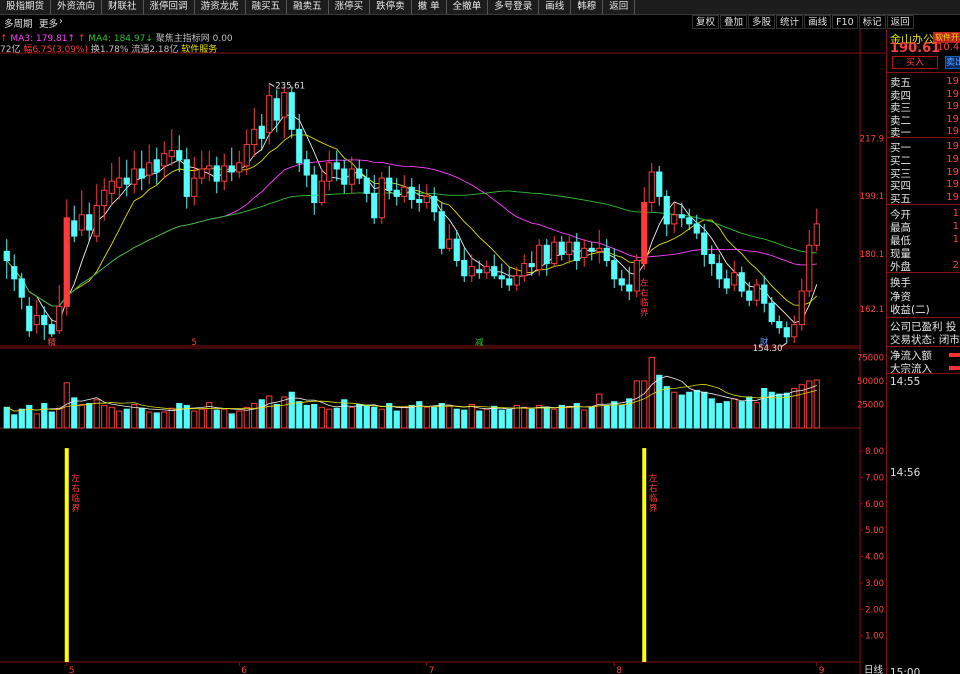 The width and height of the screenshot is (960, 674). I want to click on sell-button: 卖出, so click(952, 62).